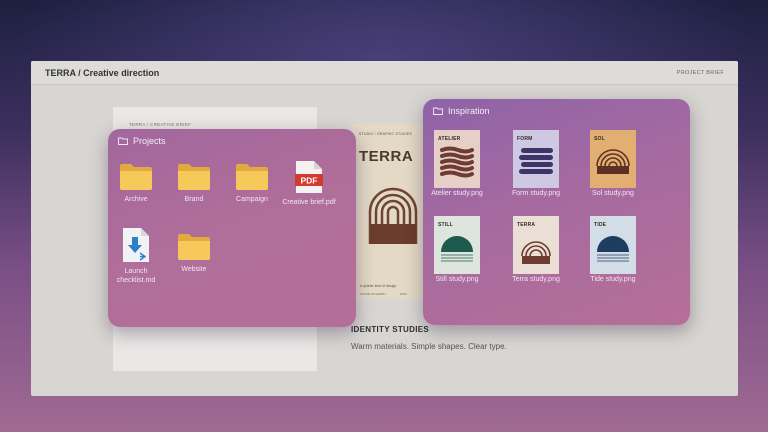 The width and height of the screenshot is (768, 432). I want to click on poster-title: TERRA, so click(386, 156).